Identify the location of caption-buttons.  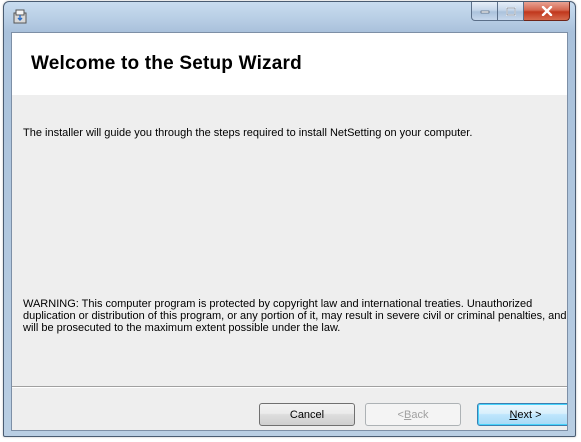
(520, 12).